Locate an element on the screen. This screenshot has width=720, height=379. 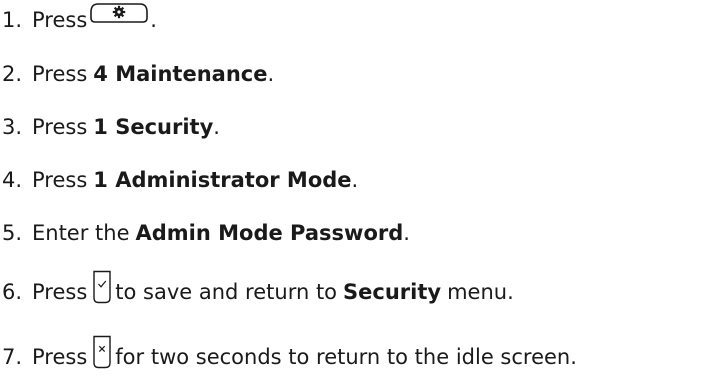
step-number: 1. is located at coordinates (12, 20).